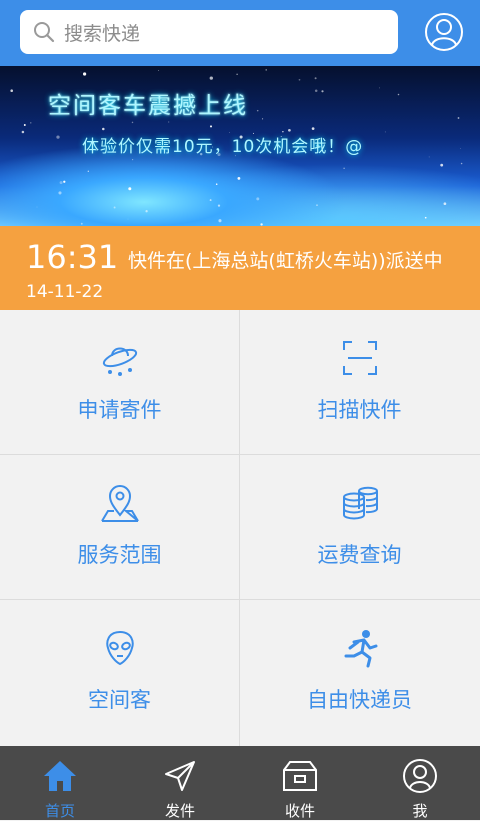 The width and height of the screenshot is (480, 821). Describe the element at coordinates (300, 776) in the screenshot. I see `inbox-icon` at that location.